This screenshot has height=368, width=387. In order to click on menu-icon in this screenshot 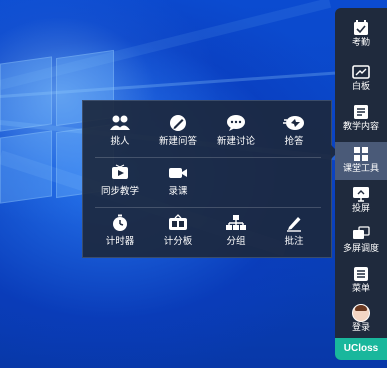, I will do `click(361, 274)`.